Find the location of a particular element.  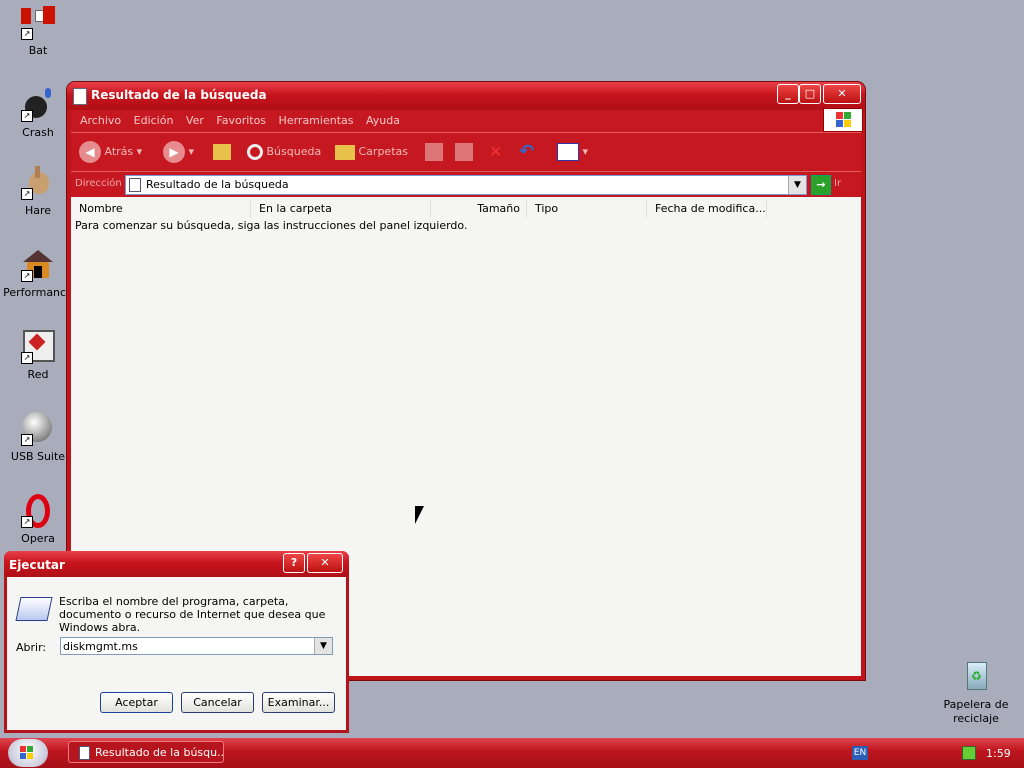

desktop-icon-crash: ↗ Crash is located at coordinates (38, 114).